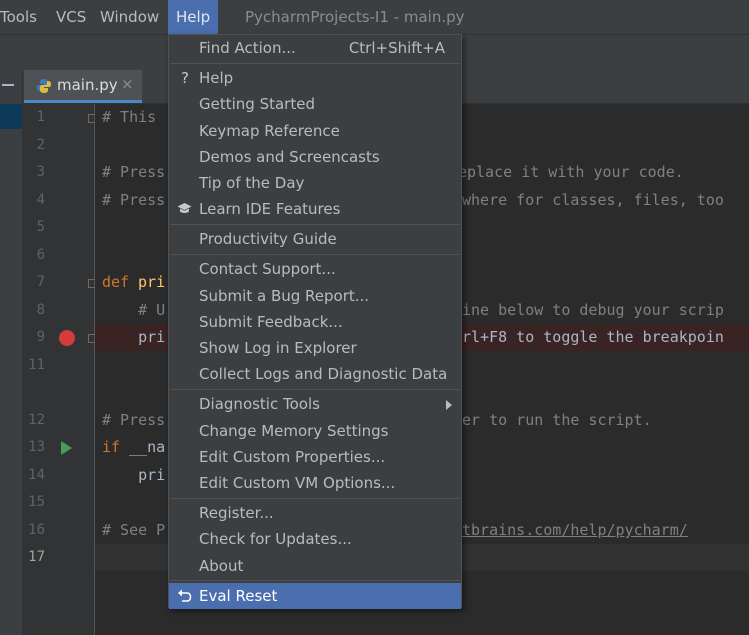 The height and width of the screenshot is (635, 749). I want to click on menu-item-label: About, so click(221, 566).